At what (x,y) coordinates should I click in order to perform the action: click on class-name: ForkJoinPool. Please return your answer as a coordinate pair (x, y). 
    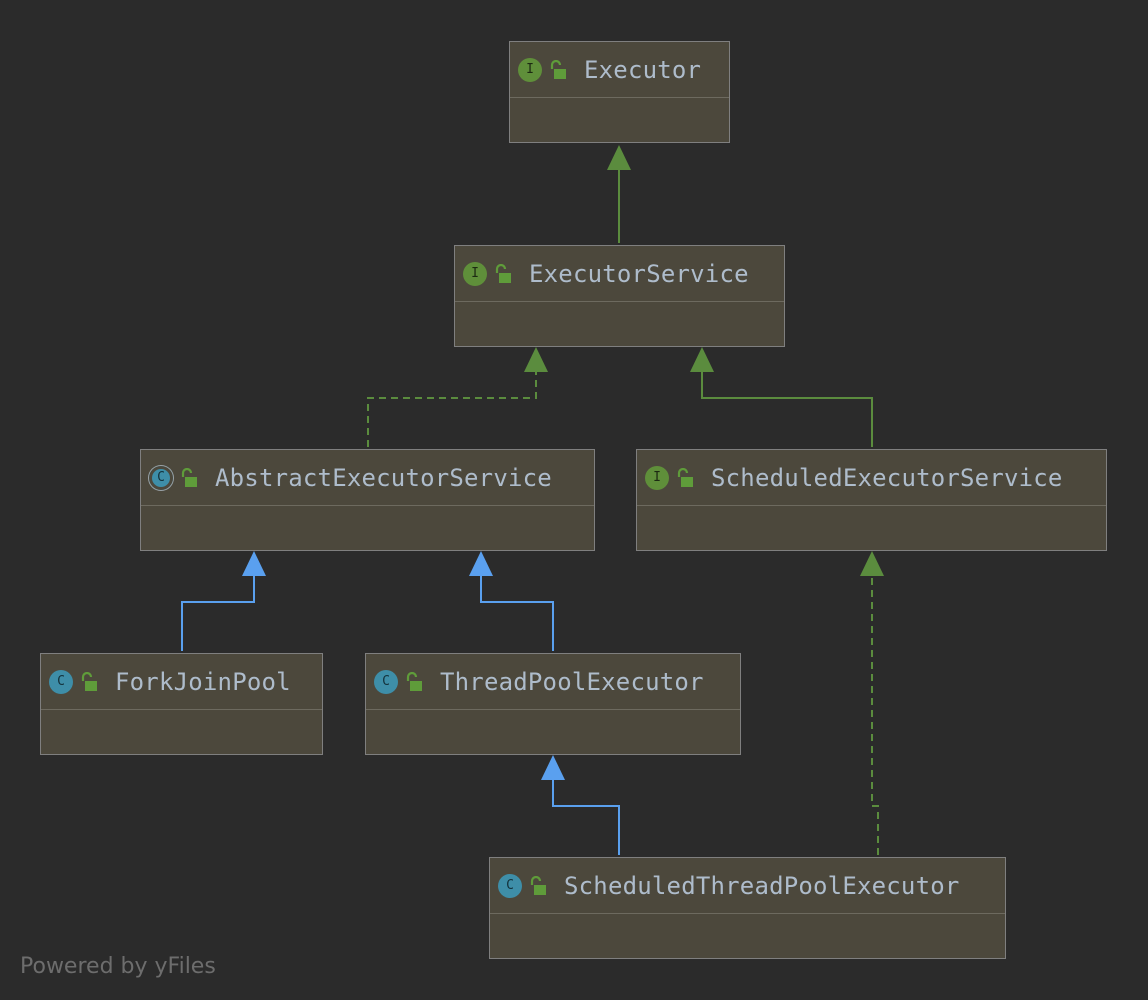
    Looking at the image, I should click on (203, 681).